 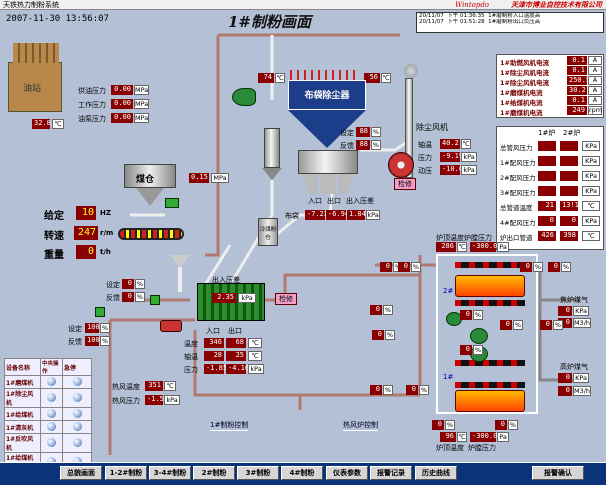 I want to click on primary-fan-icon, so click(x=244, y=97).